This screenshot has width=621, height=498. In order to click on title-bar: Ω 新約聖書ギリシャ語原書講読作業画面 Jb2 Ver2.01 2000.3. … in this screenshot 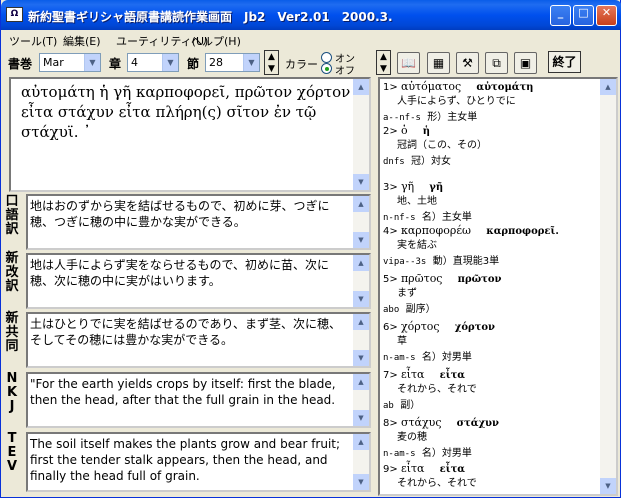, I will do `click(311, 15)`.